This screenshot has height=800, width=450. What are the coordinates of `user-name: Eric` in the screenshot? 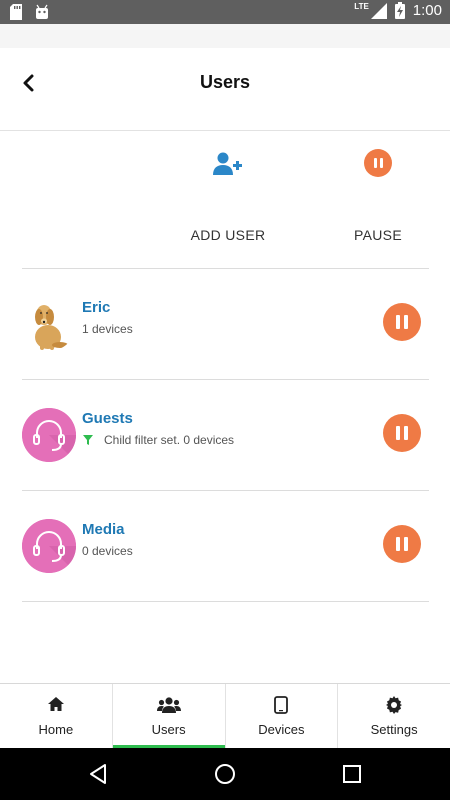 It's located at (96, 307).